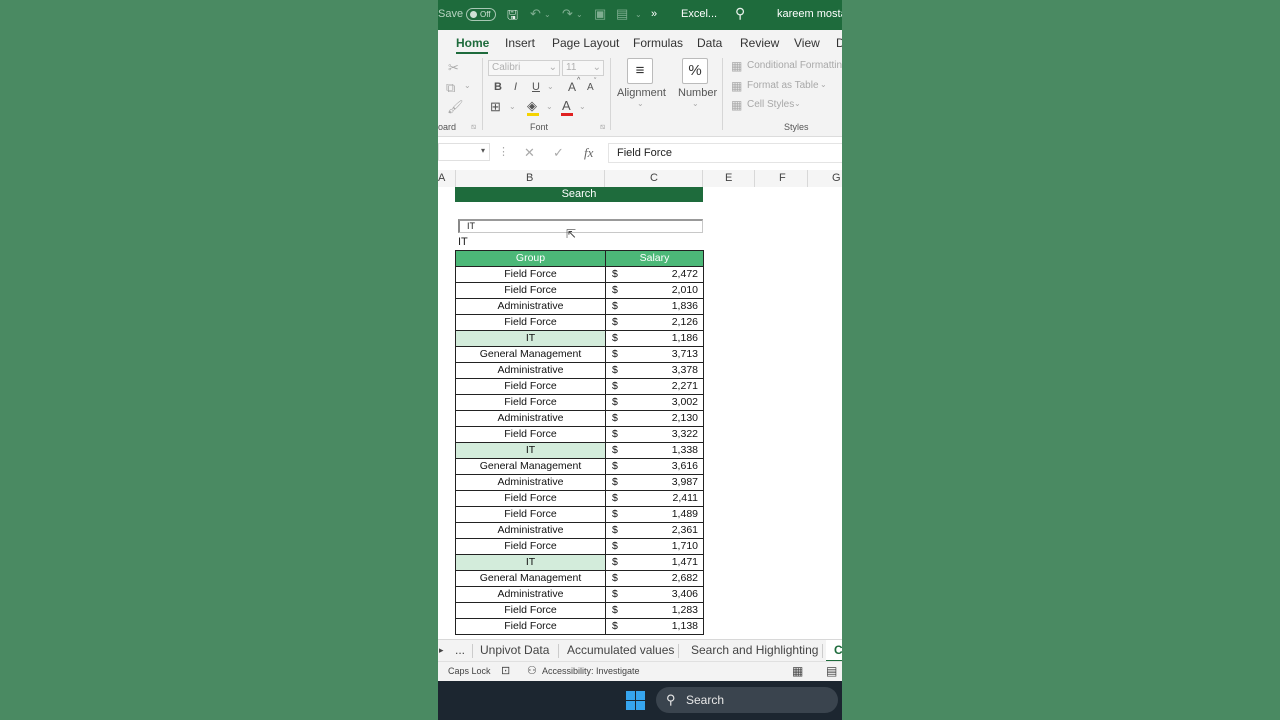  I want to click on group-header: Group, so click(530, 258).